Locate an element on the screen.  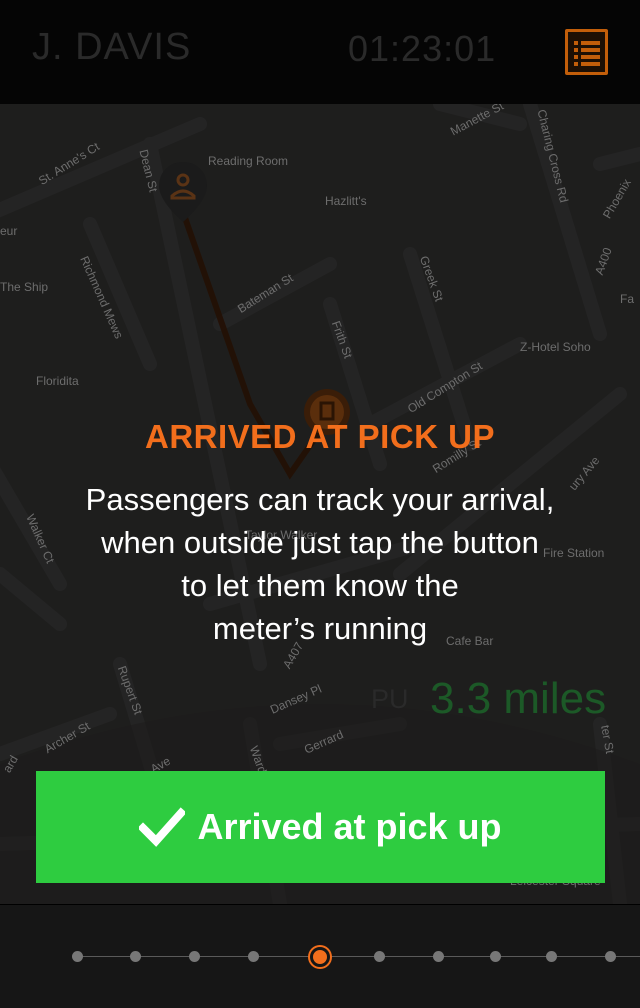
pickup-pin-icon is located at coordinates (183, 192).